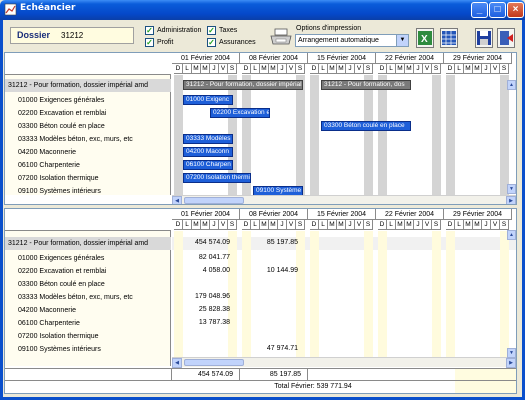 Image resolution: width=525 pixels, height=400 pixels. Describe the element at coordinates (282, 242) in the screenshot. I see `week2-amount: 85 197.85` at that location.